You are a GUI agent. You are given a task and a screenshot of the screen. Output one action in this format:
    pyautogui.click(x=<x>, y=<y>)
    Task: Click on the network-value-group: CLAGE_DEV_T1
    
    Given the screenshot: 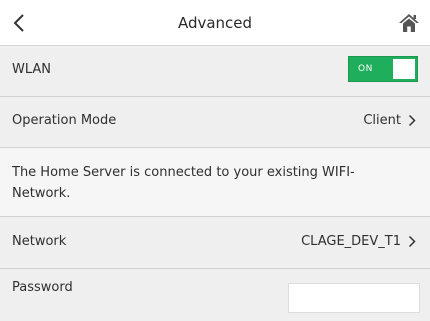 What is the action you would take?
    pyautogui.click(x=358, y=241)
    